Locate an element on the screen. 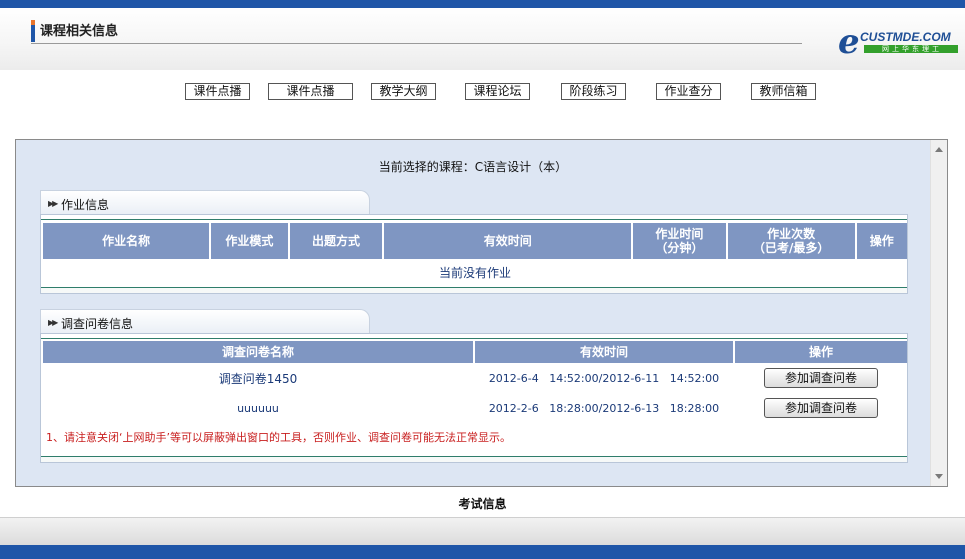 The height and width of the screenshot is (559, 965). survey-valid-time: 2012-6-4 14:52:00/2012-6-11 14:52:00 is located at coordinates (604, 378).